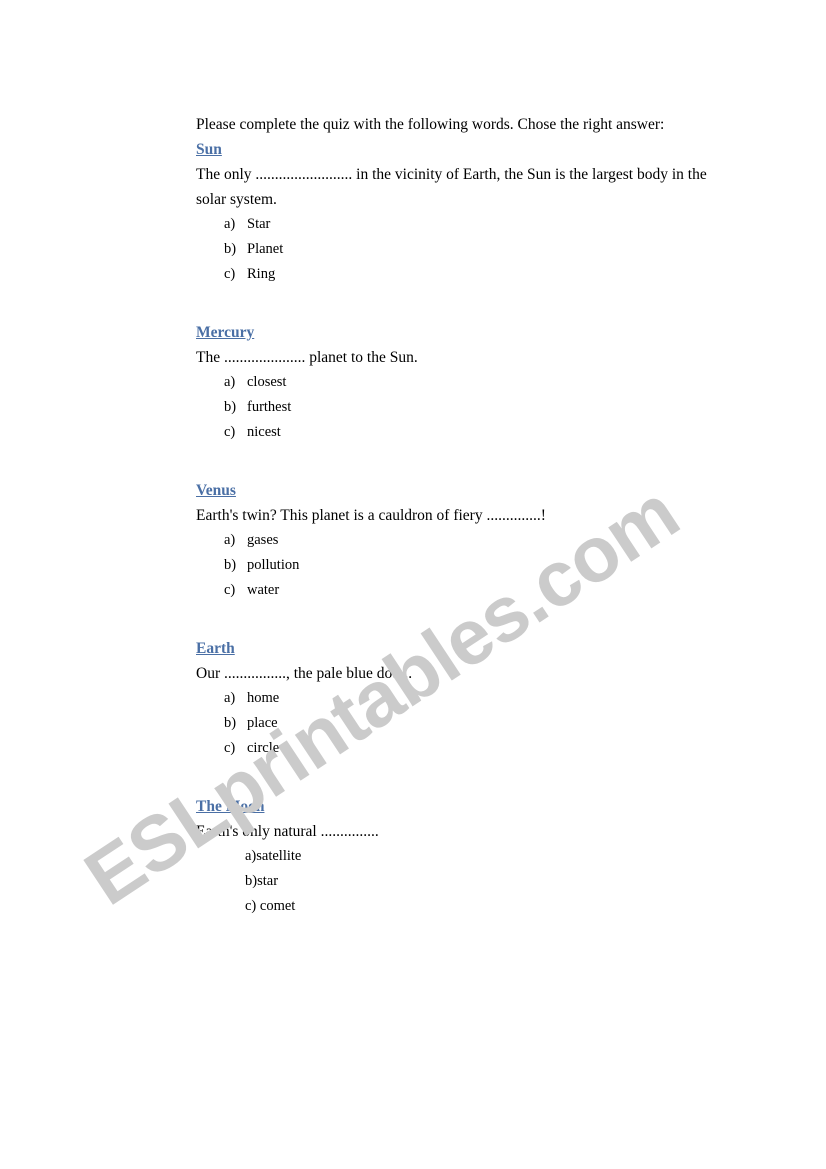 Image resolution: width=826 pixels, height=1169 pixels. What do you see at coordinates (273, 565) in the screenshot?
I see `option-text: pollution` at bounding box center [273, 565].